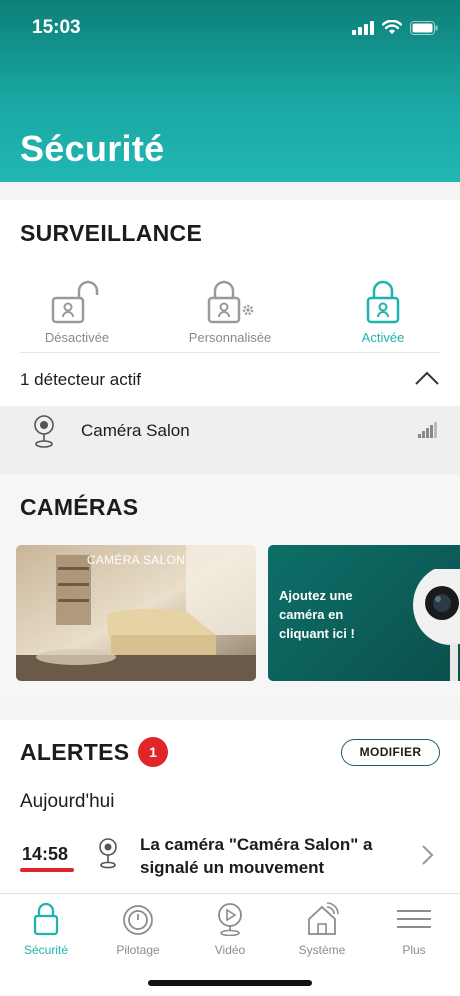 This screenshot has height=996, width=460. Describe the element at coordinates (80, 379) in the screenshot. I see `detector-summary-text: 1 détecteur actif` at that location.